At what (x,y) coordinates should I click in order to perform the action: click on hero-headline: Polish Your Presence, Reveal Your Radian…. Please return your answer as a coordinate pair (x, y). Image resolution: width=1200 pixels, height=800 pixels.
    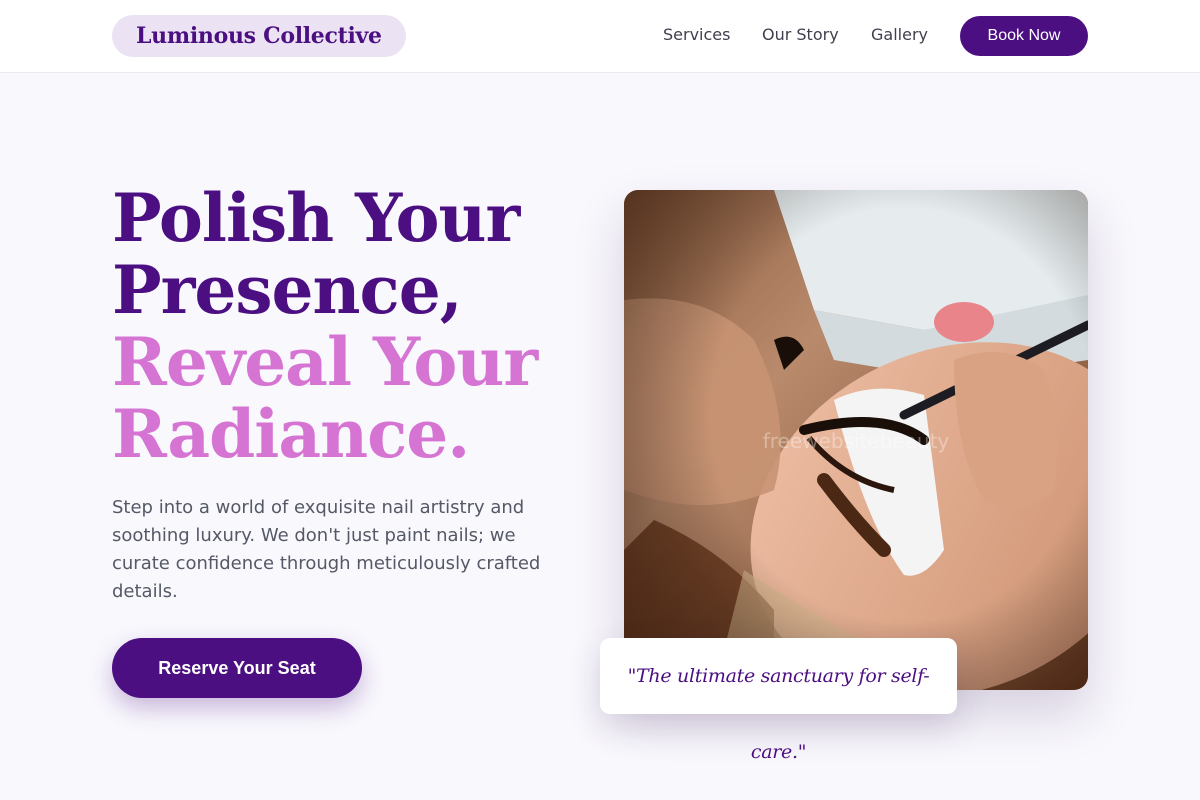
    Looking at the image, I should click on (325, 326).